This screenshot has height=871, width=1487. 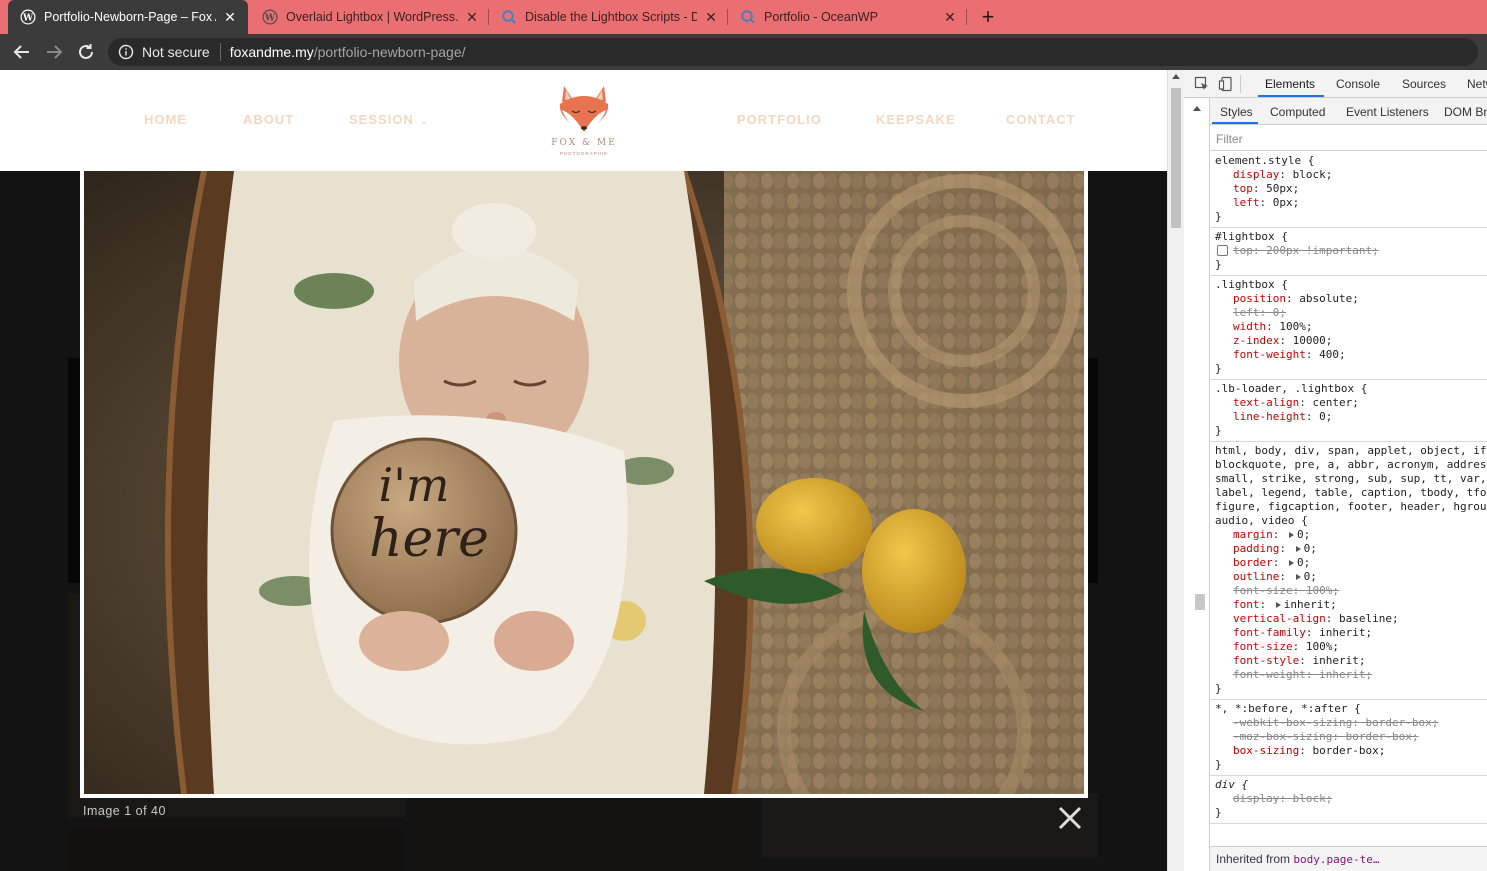 What do you see at coordinates (1269, 354) in the screenshot?
I see `css-property-name: font-weight` at bounding box center [1269, 354].